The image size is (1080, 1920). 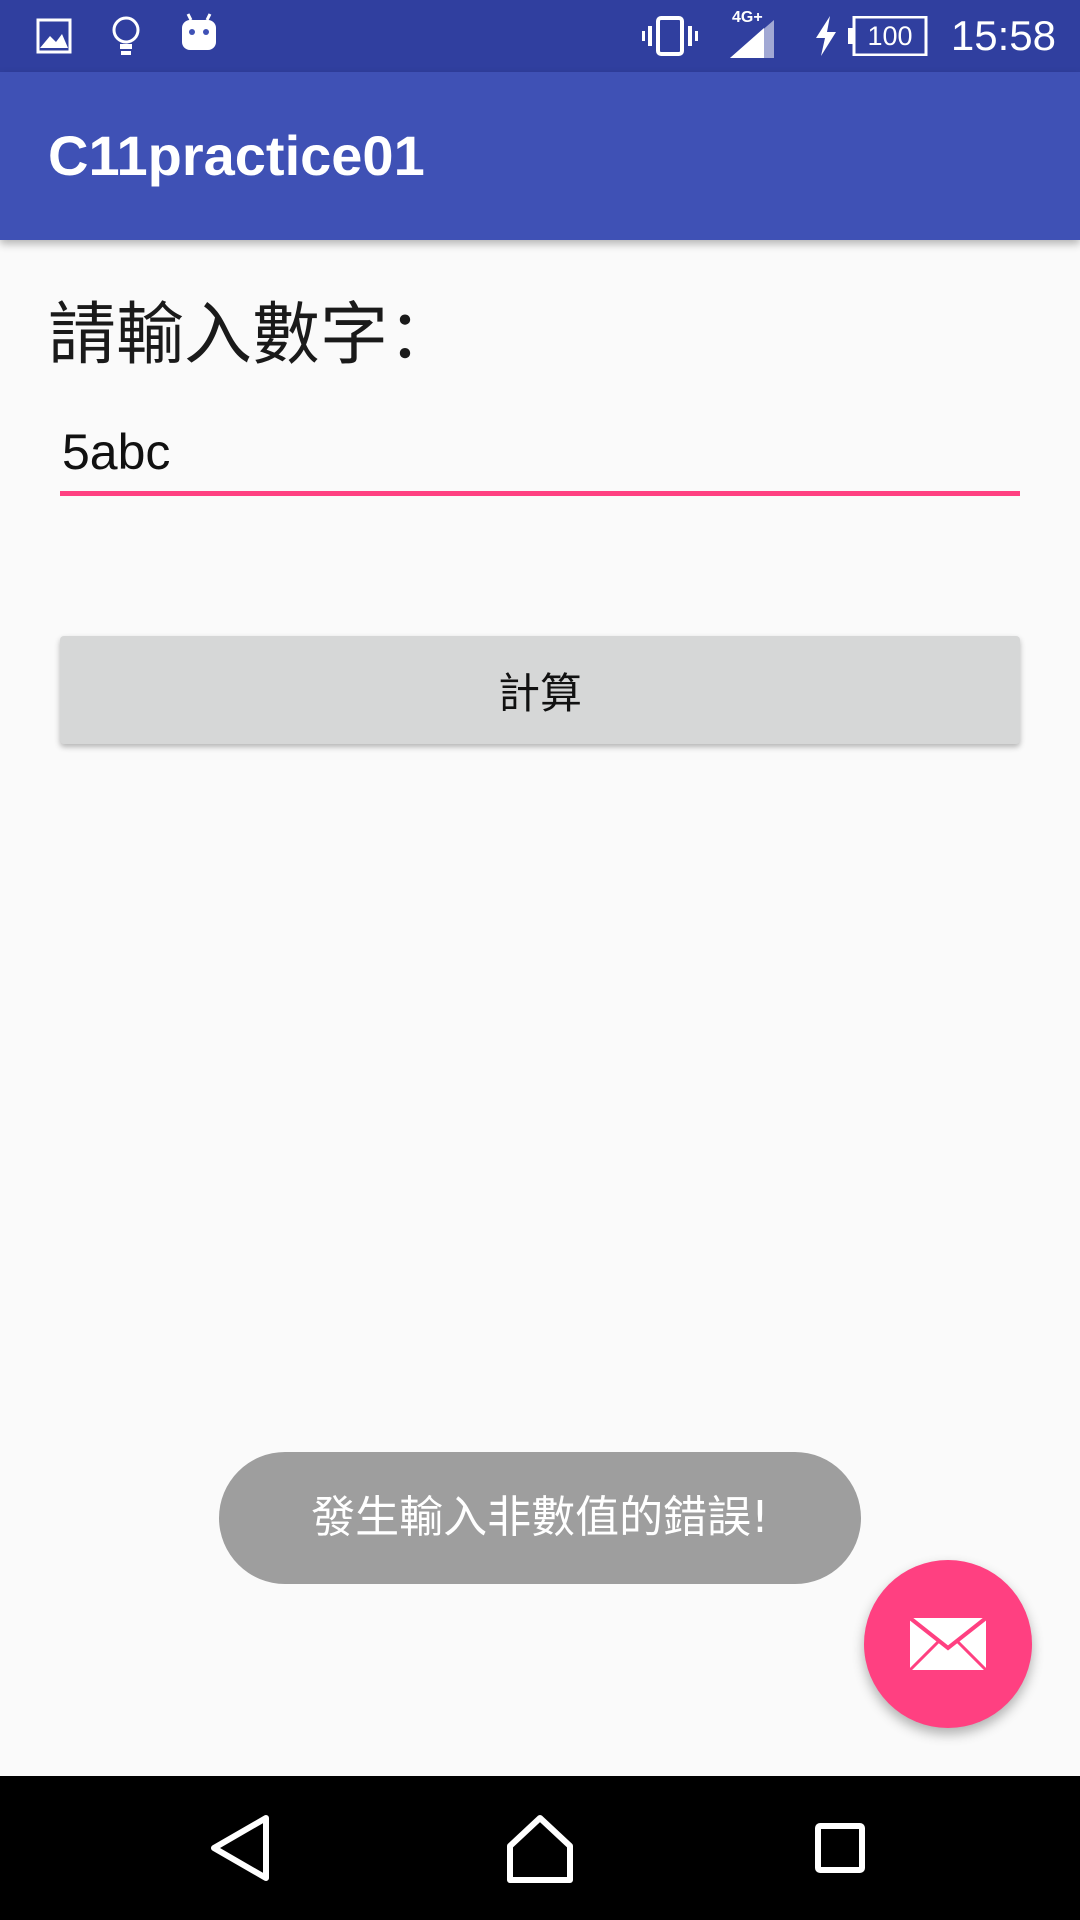 What do you see at coordinates (758, 35) in the screenshot?
I see `signal-icon: 4G+` at bounding box center [758, 35].